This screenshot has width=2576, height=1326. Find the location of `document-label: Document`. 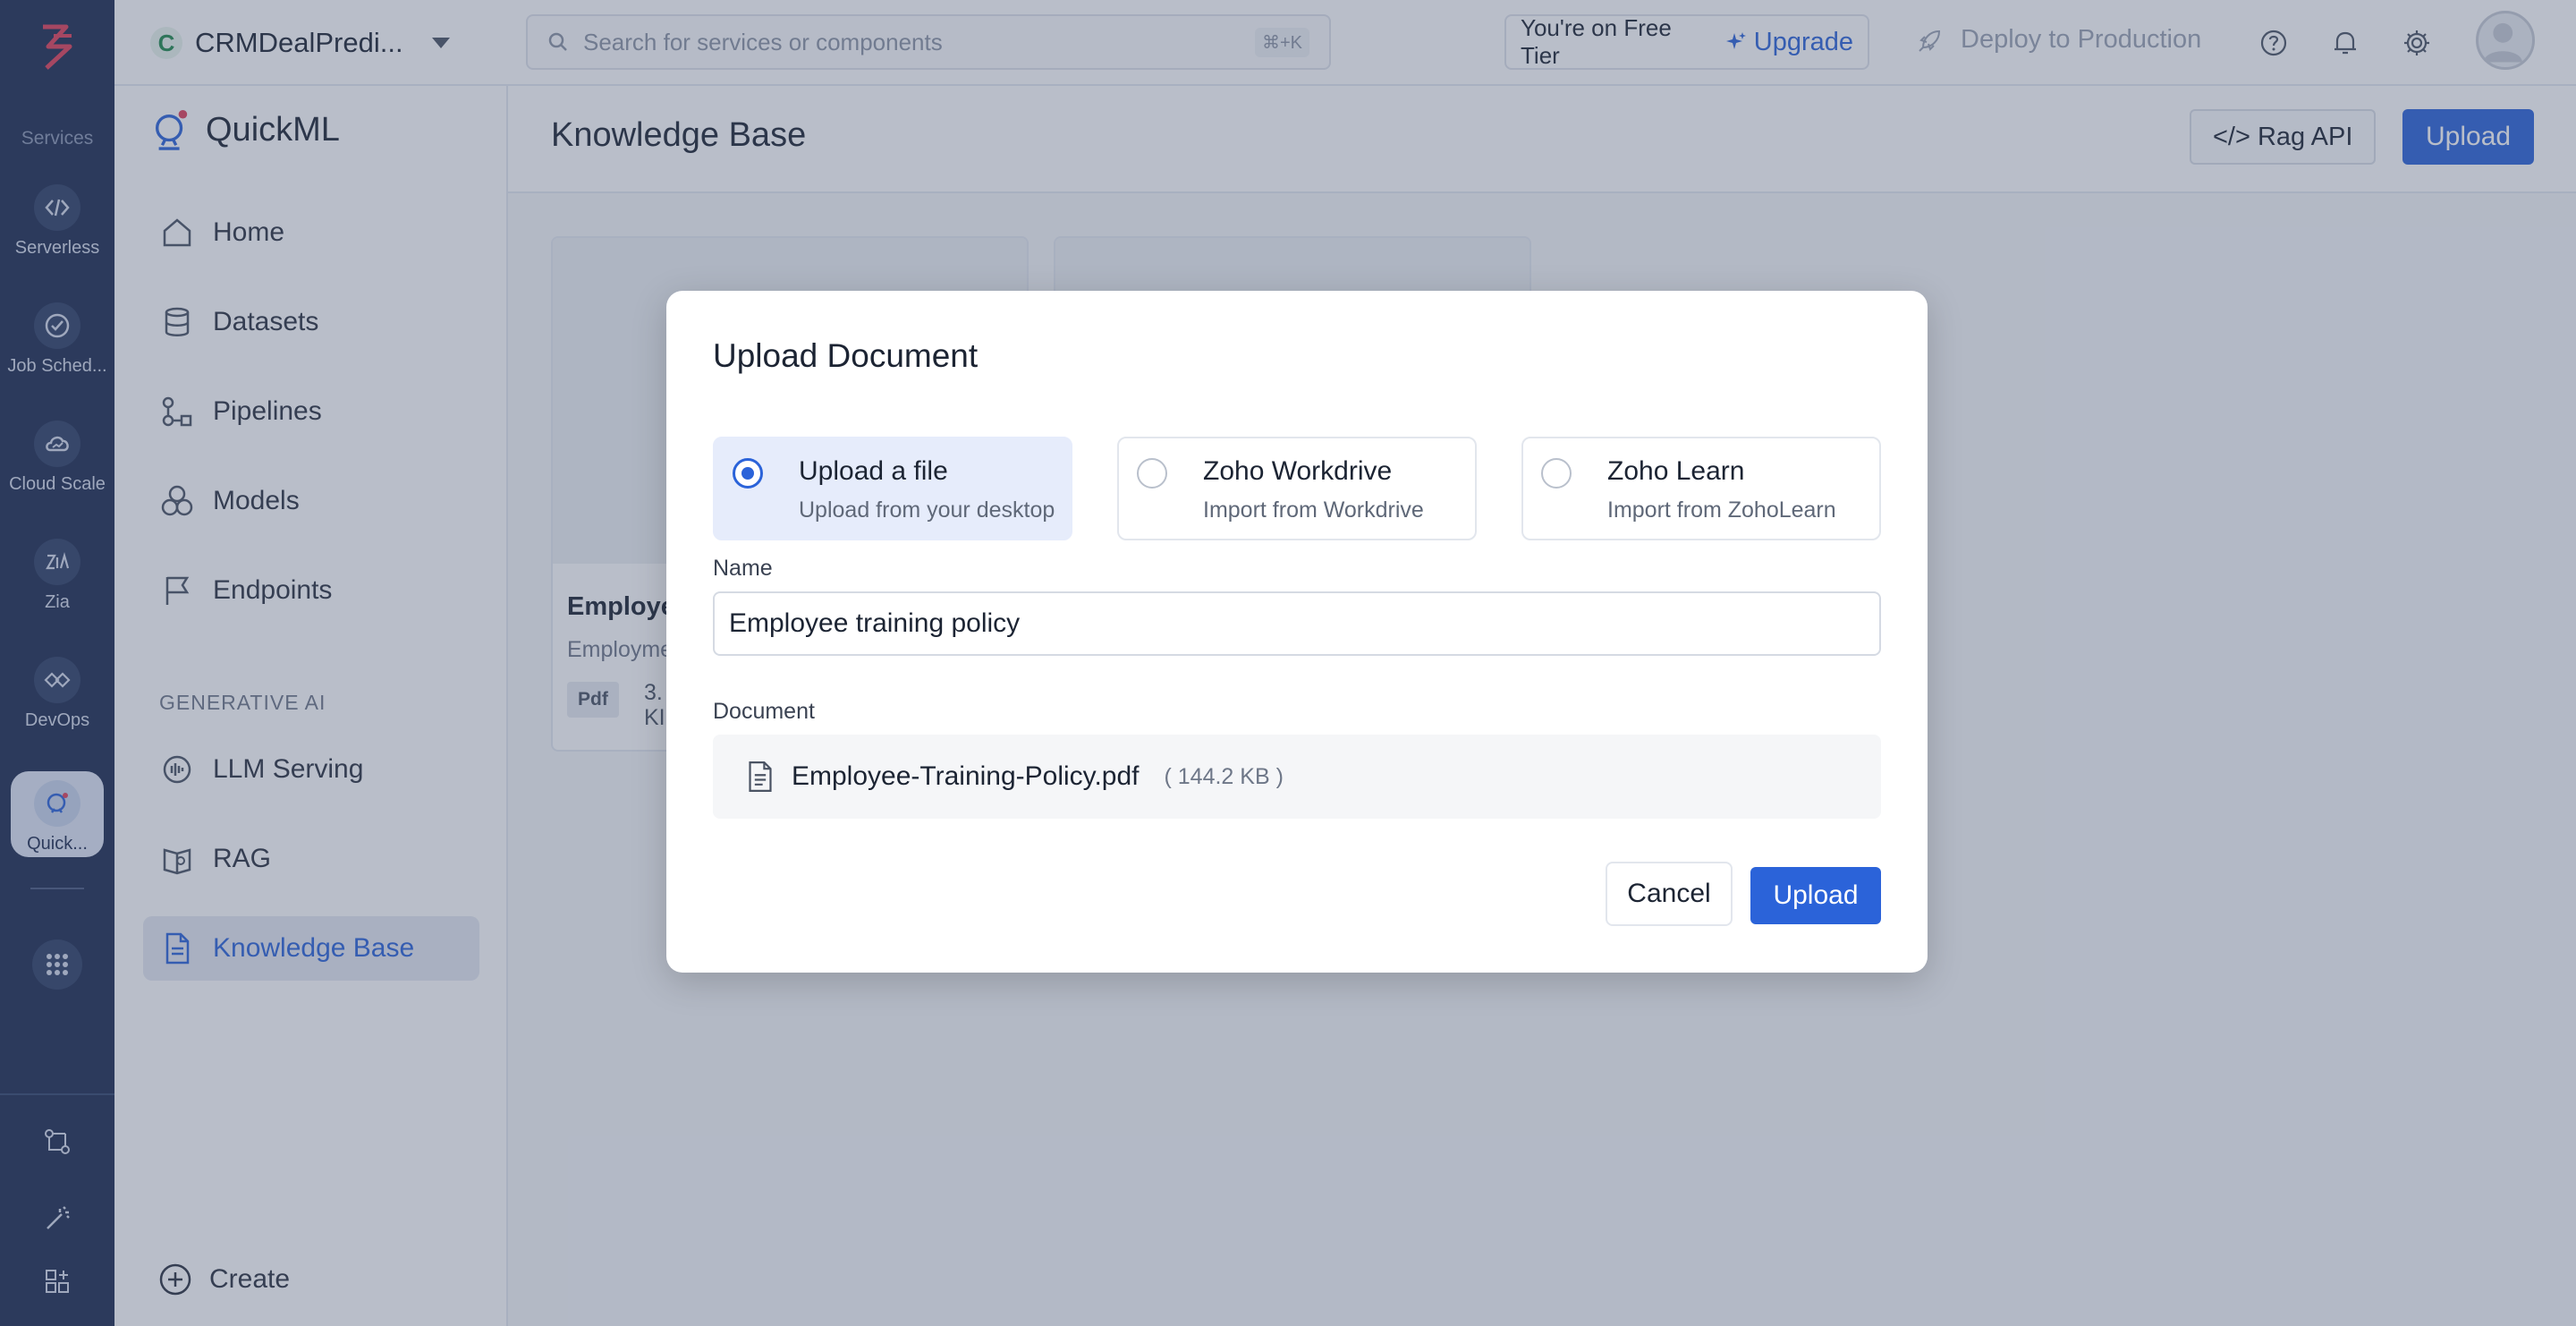

document-label: Document is located at coordinates (764, 711).